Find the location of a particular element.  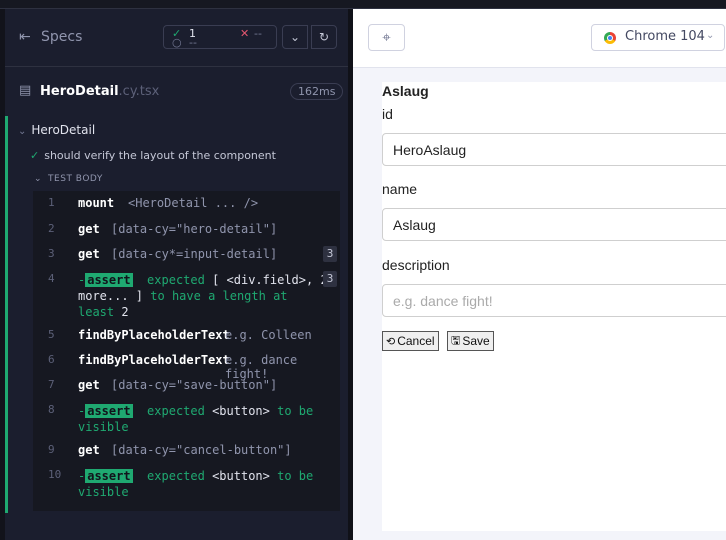

spec-file-row: ▤ HeroDetail.cy.tsx 162ms is located at coordinates (179, 92).